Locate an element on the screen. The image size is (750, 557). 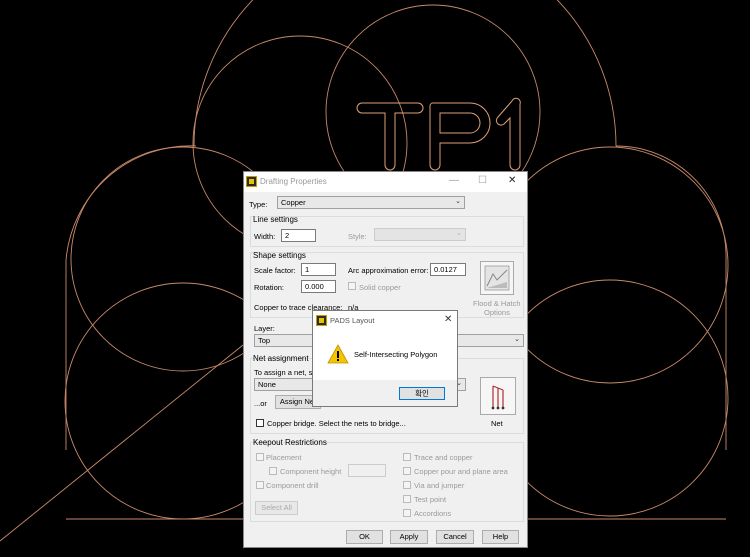
maximize-icon: ☐ is located at coordinates (482, 181).